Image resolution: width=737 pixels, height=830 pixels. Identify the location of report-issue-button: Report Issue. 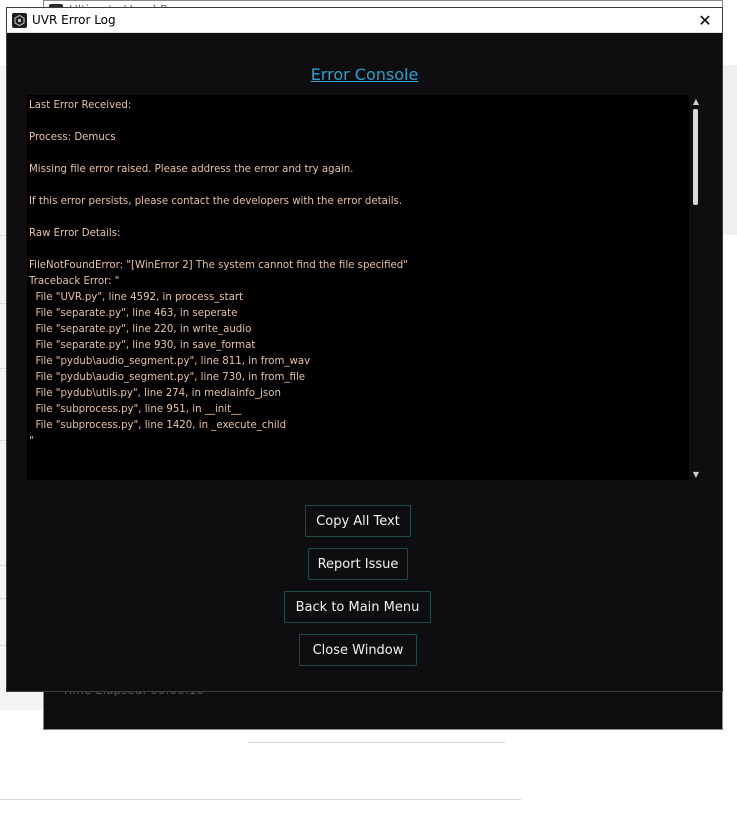
(358, 564).